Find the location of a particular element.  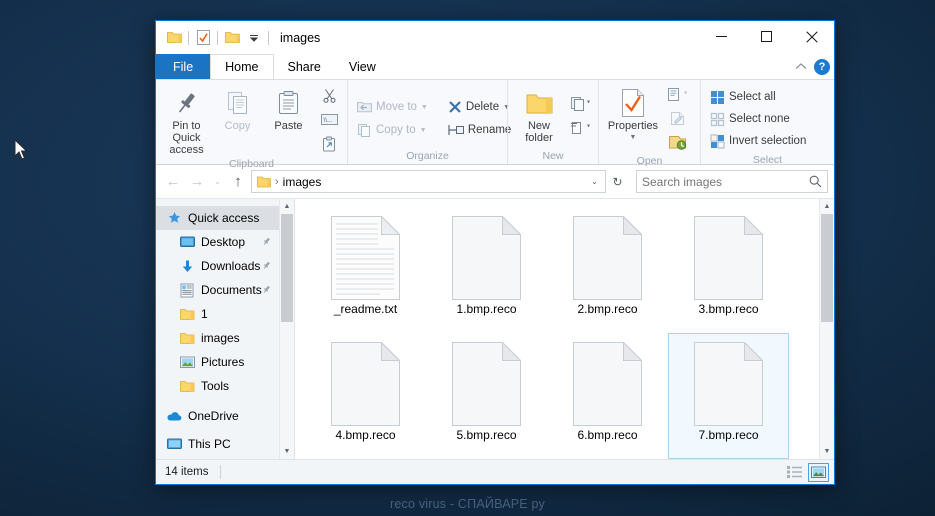

copy-to-icon is located at coordinates (364, 130).